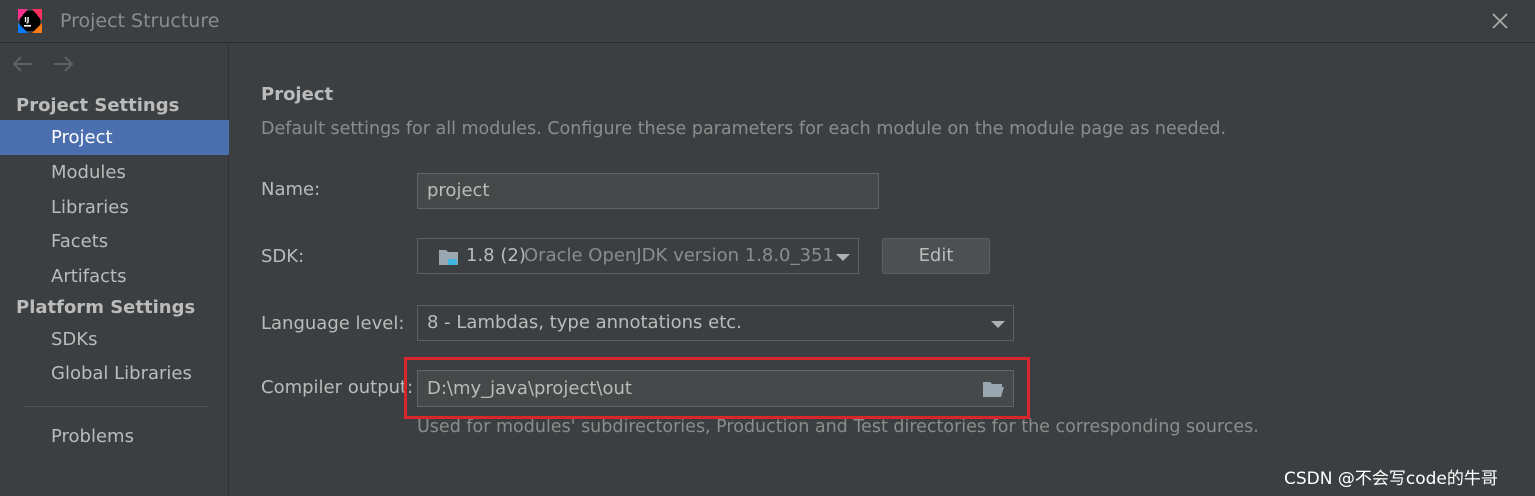 The image size is (1535, 496). I want to click on sidebar-item-global-libraries: Global Libraries, so click(114, 373).